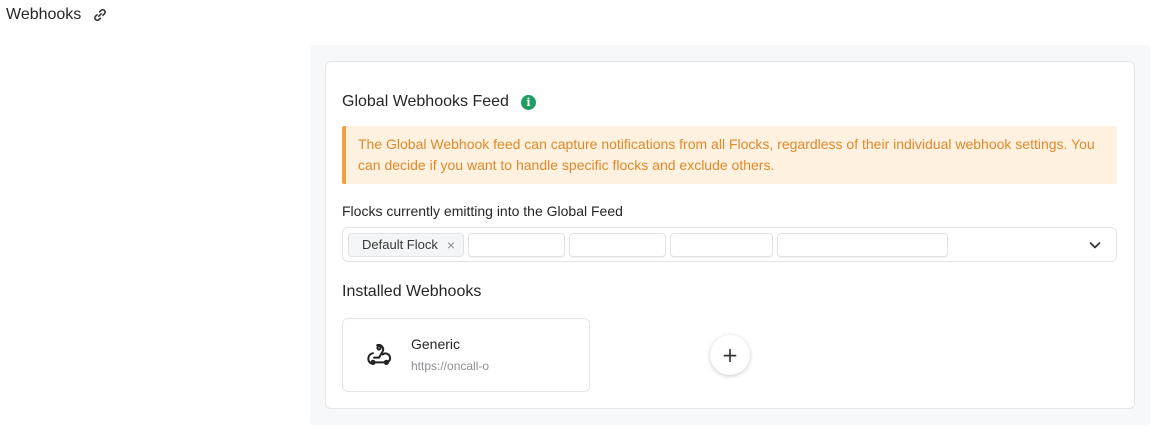 Image resolution: width=1159 pixels, height=439 pixels. I want to click on webhook-icon, so click(379, 355).